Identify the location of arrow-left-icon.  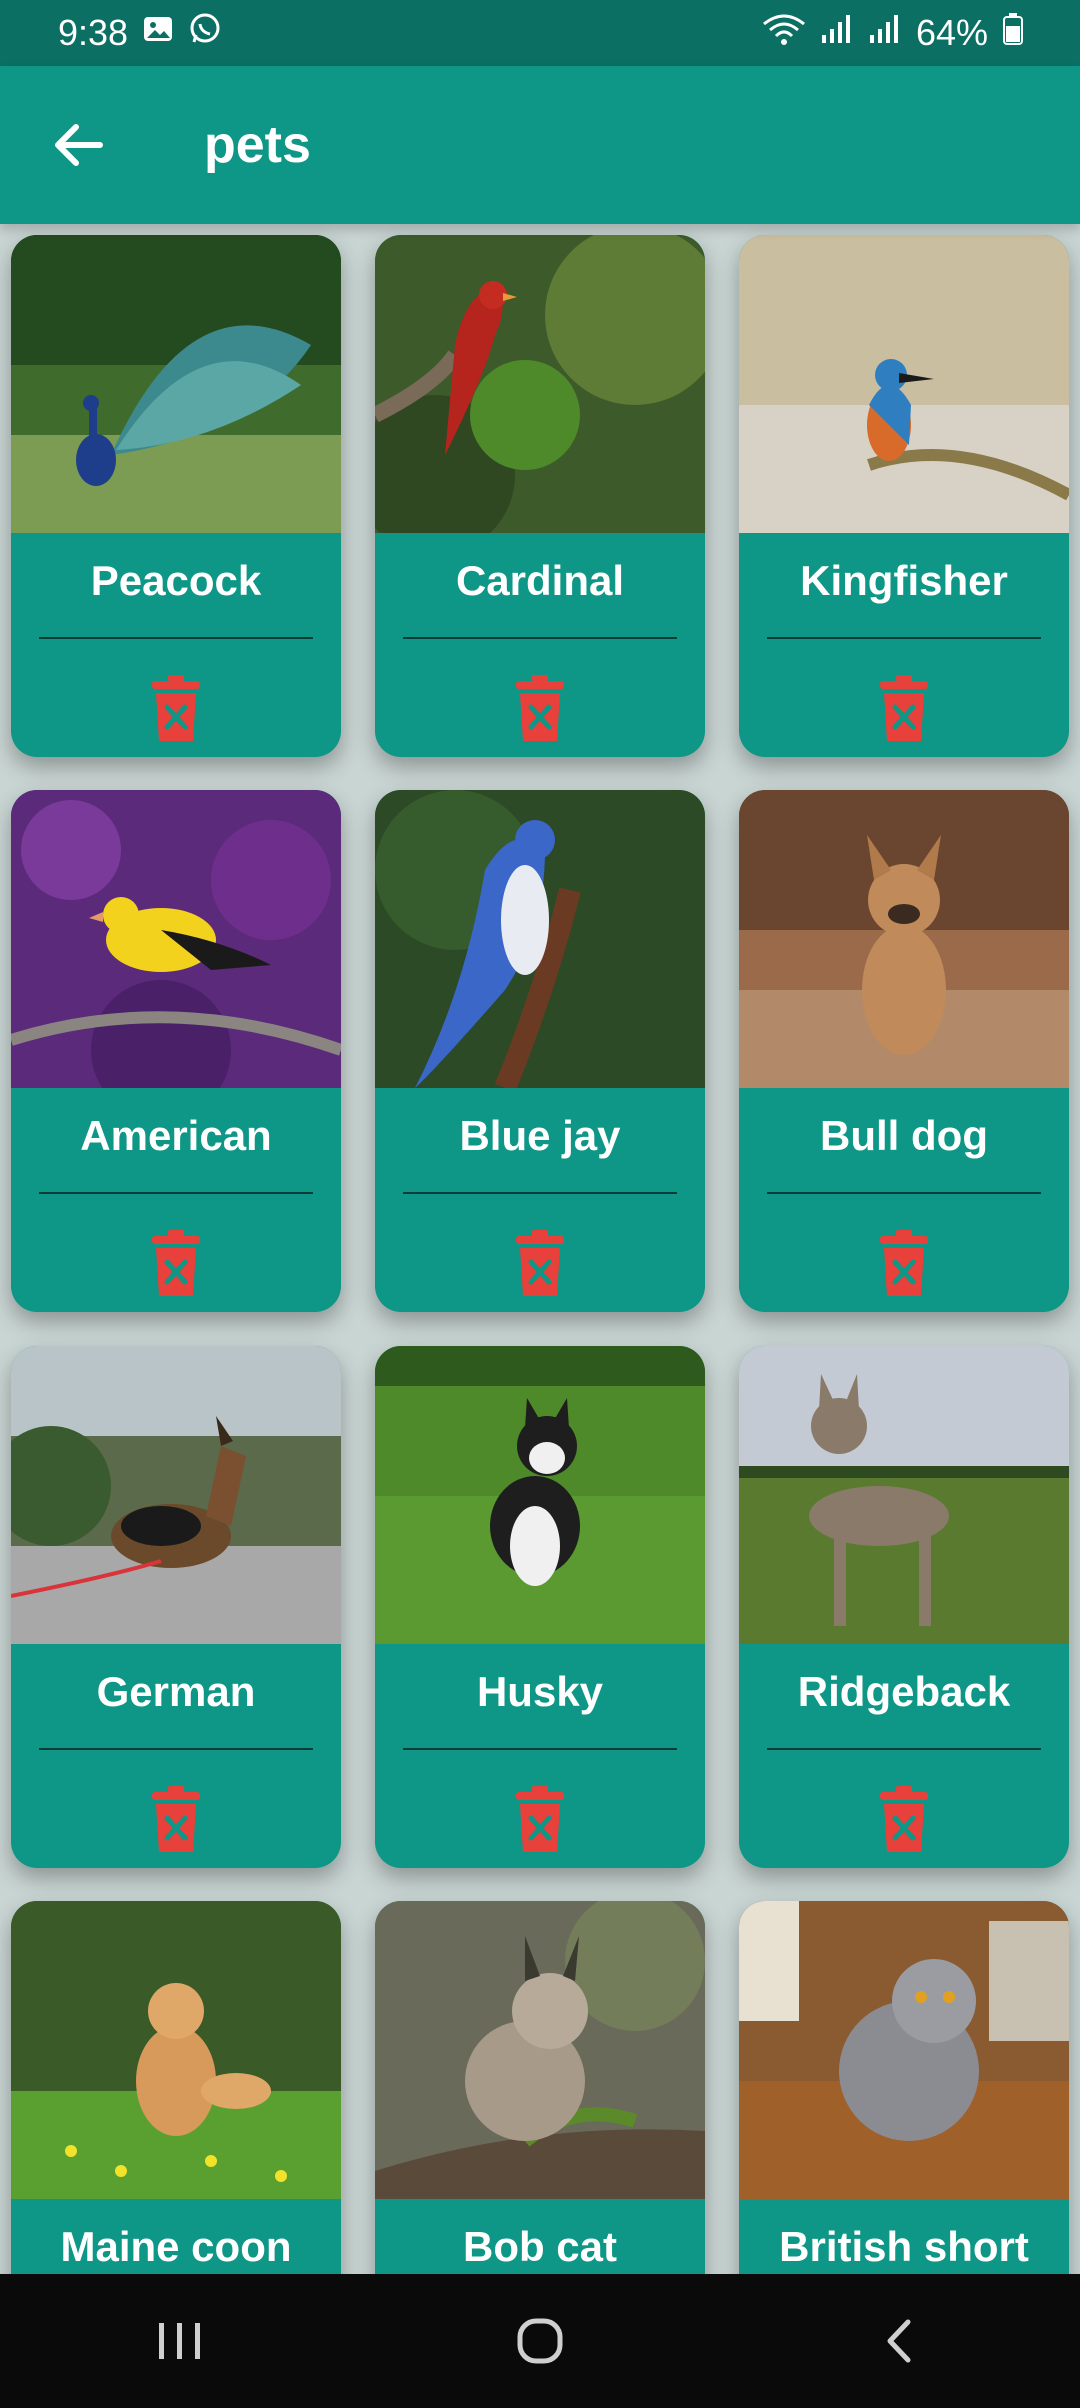
(79, 145).